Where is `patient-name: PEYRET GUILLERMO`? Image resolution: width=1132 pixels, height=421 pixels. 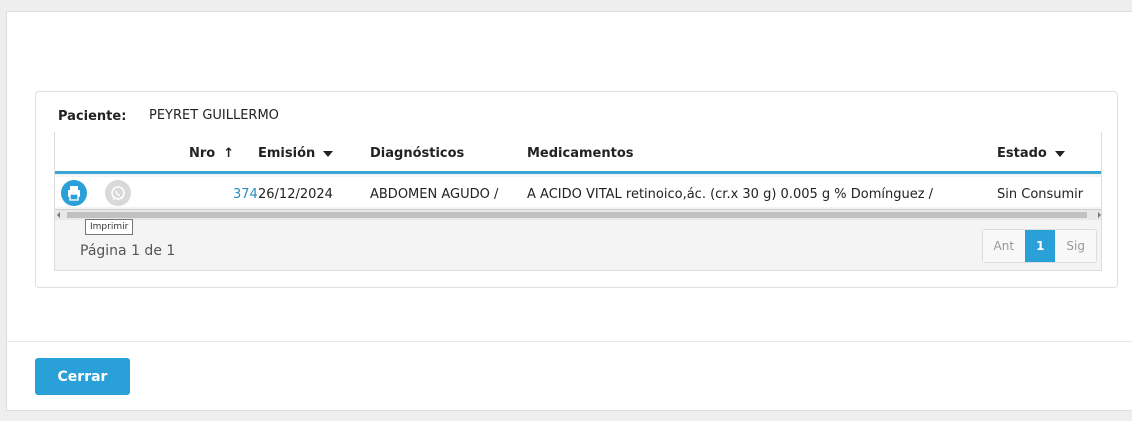
patient-name: PEYRET GUILLERMO is located at coordinates (214, 115).